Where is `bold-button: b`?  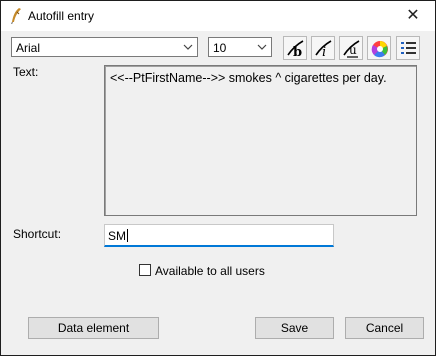
bold-button: b is located at coordinates (295, 48).